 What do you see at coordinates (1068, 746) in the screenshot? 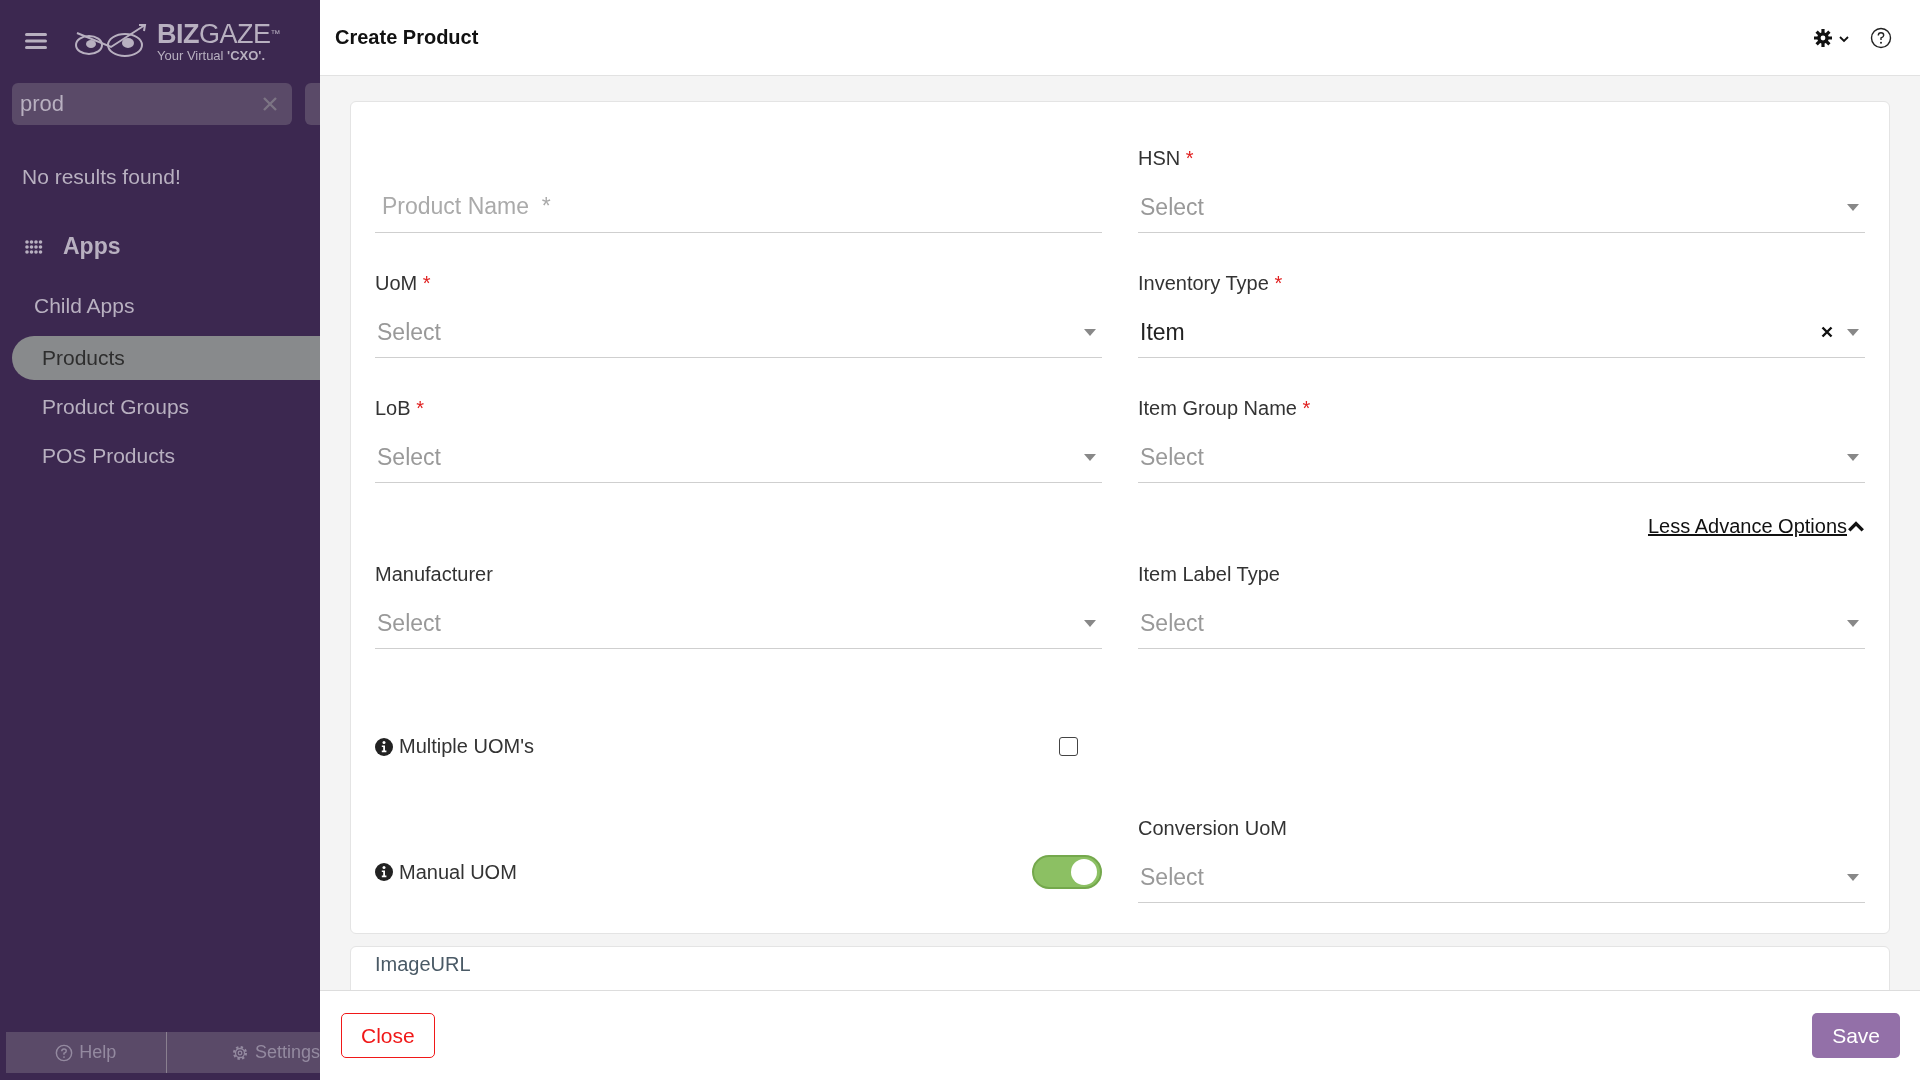
I see `checkbox` at bounding box center [1068, 746].